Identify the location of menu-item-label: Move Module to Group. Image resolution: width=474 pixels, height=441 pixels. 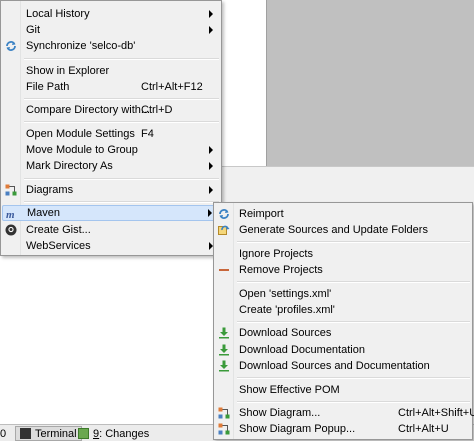
(82, 150).